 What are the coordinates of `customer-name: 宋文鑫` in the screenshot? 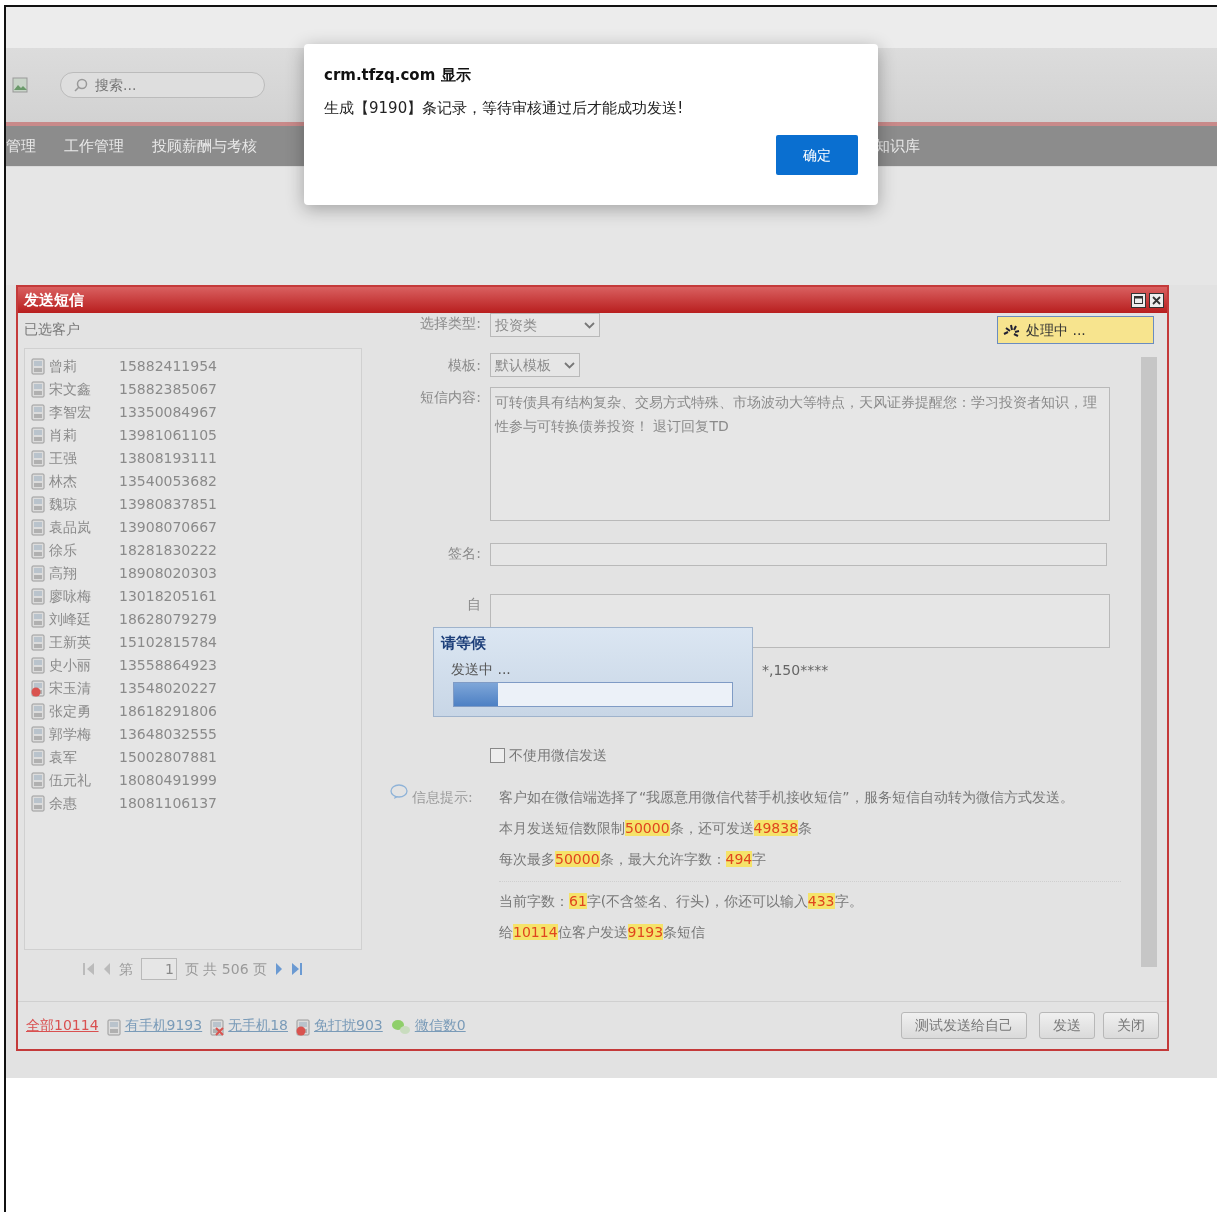 It's located at (70, 389).